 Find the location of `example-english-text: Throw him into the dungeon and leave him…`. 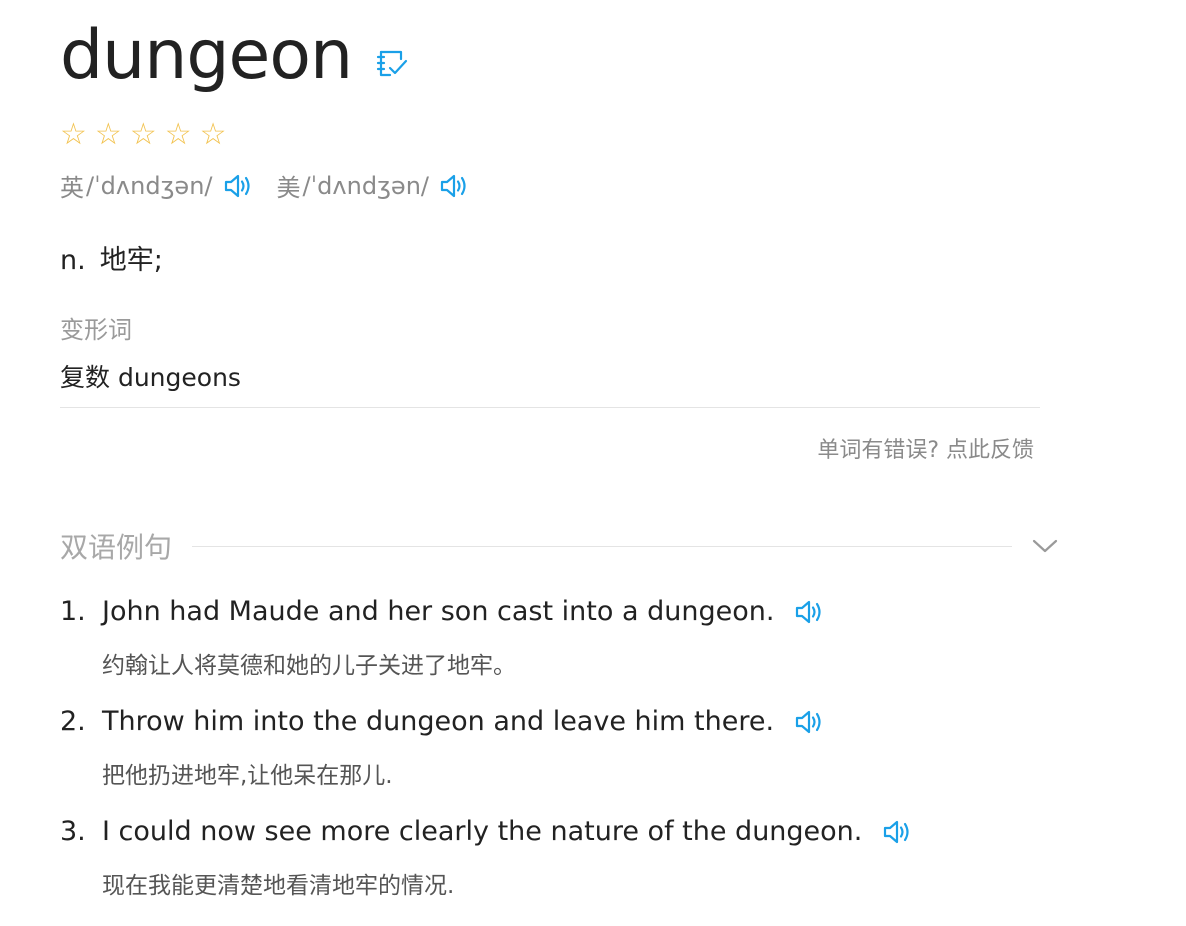

example-english-text: Throw him into the dungeon and leave him… is located at coordinates (438, 721).